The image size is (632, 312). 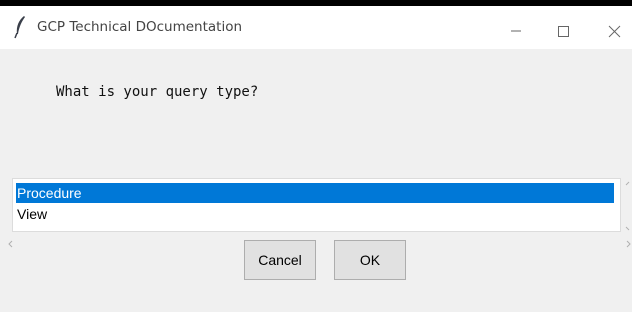 I want to click on scroll-right-arrow-icon, so click(x=628, y=244).